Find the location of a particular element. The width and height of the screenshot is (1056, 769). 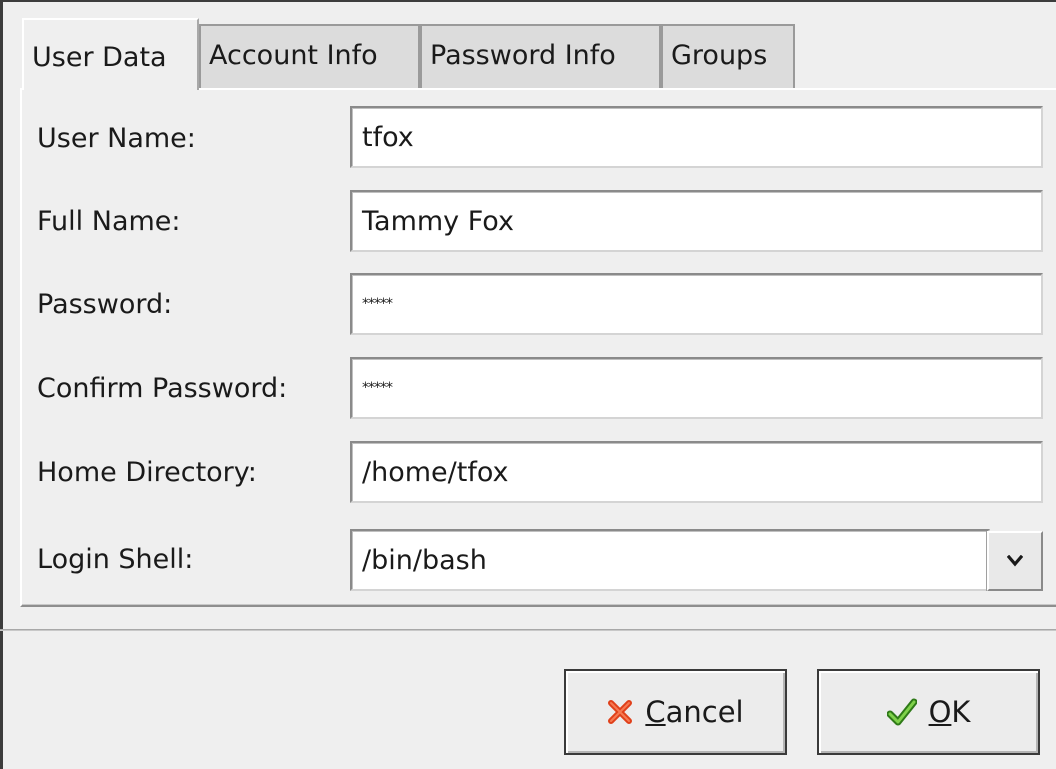

chevron-down-icon is located at coordinates (1015, 561).